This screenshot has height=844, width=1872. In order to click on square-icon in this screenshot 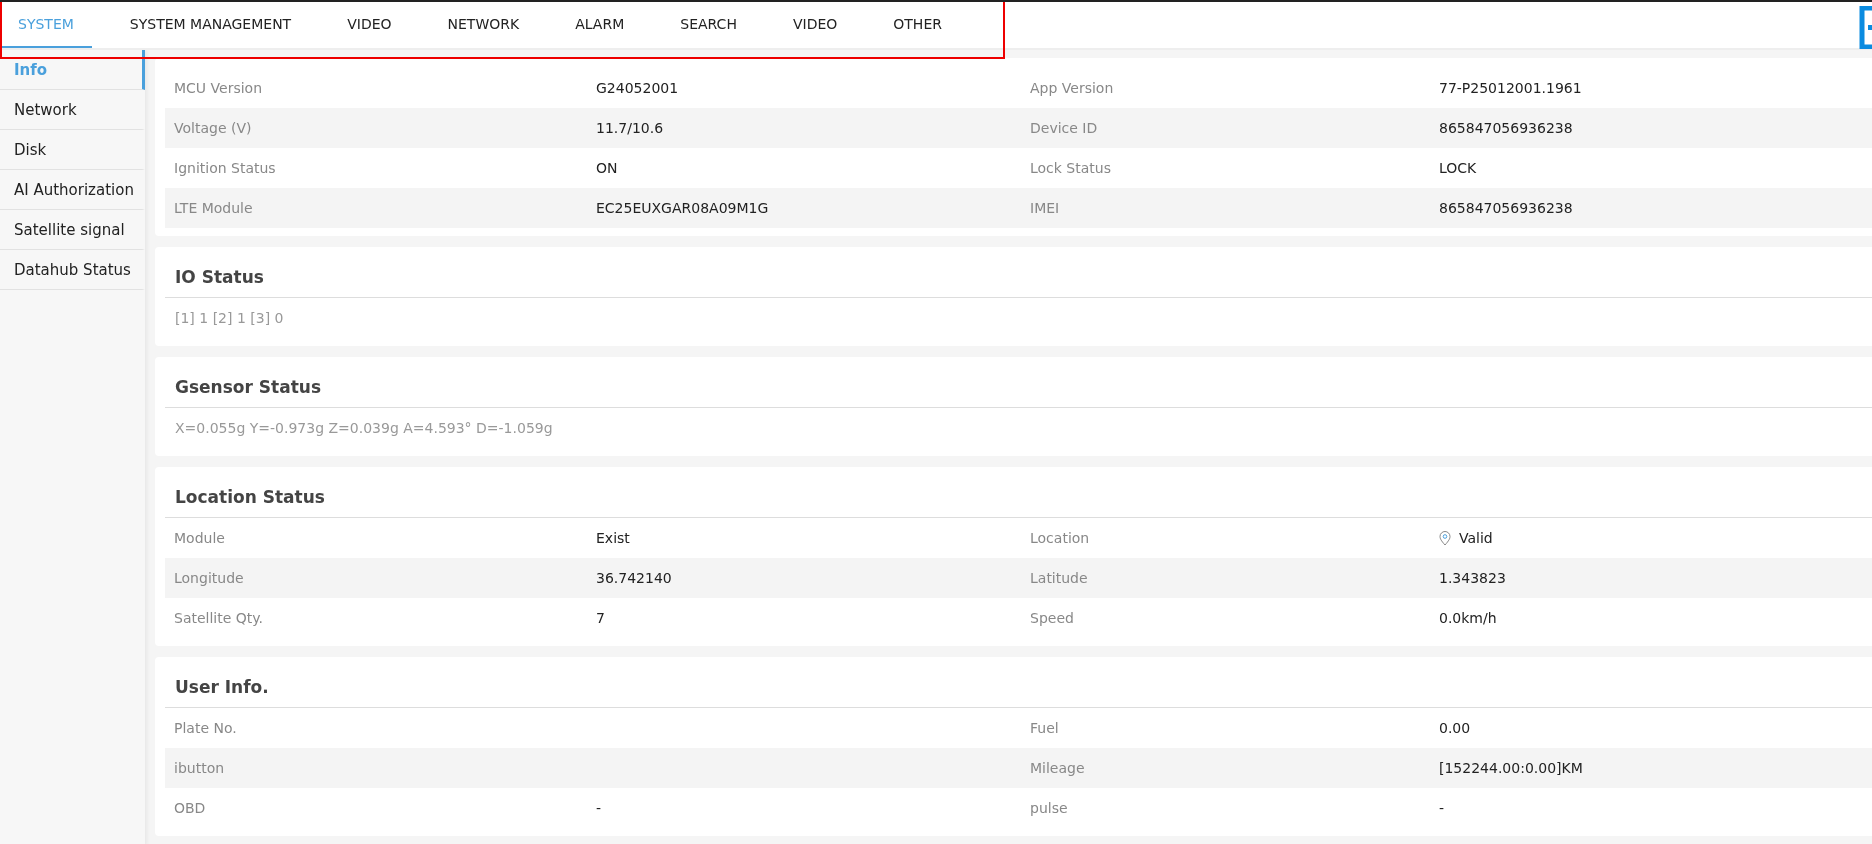, I will do `click(1865, 27)`.